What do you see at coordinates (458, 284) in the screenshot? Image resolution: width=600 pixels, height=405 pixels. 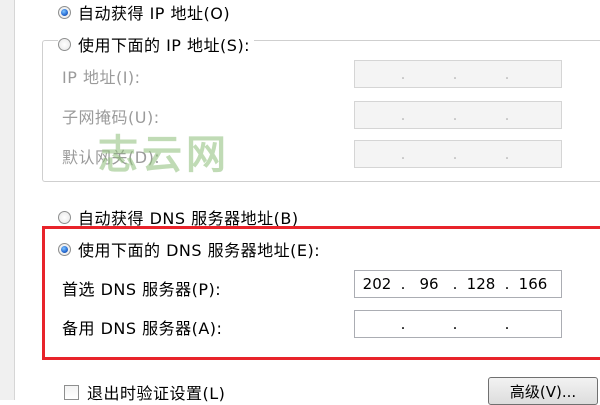 I see `preferred-dns-field: 202. 96. 128. 166` at bounding box center [458, 284].